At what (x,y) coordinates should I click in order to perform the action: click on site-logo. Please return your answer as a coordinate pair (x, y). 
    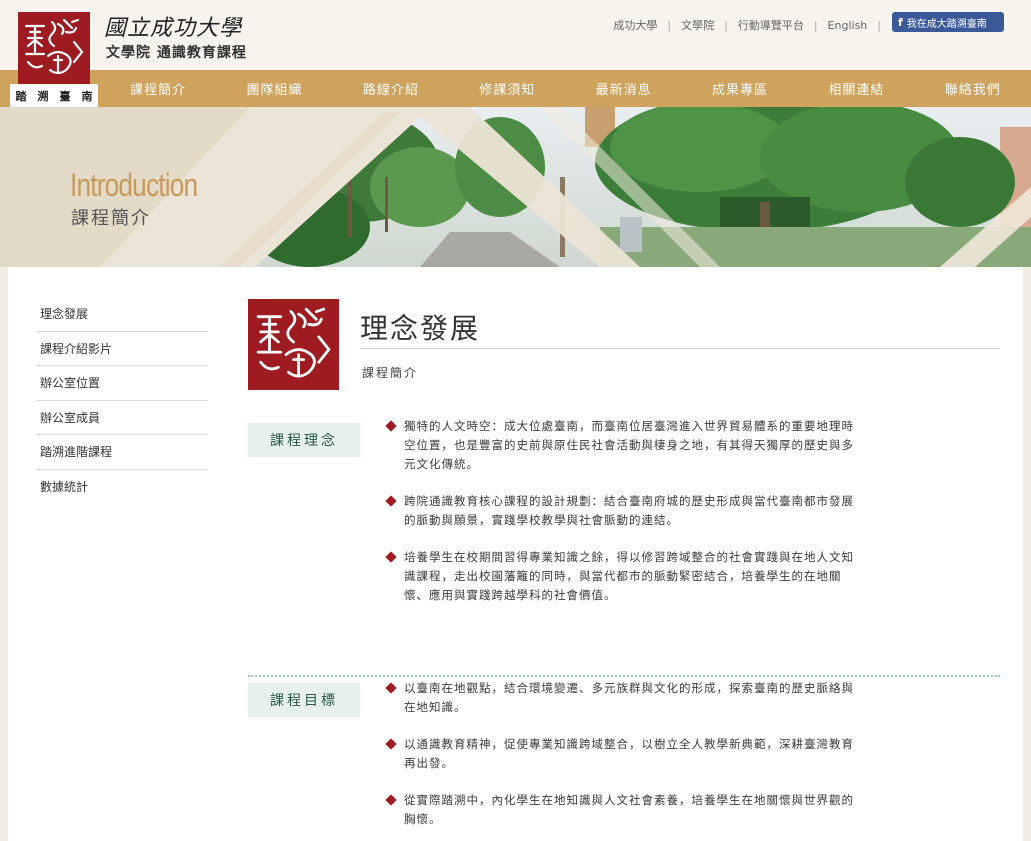
    Looking at the image, I should click on (54, 48).